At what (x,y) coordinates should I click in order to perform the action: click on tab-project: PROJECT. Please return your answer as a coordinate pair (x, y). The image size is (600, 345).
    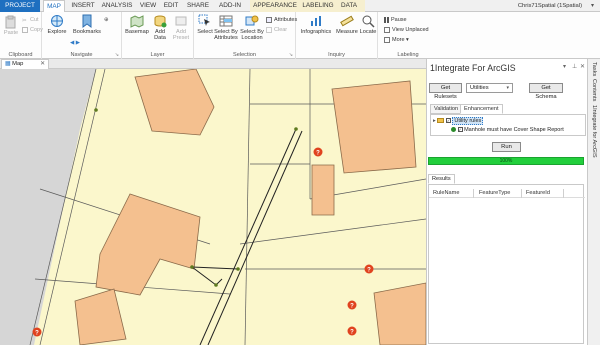
    Looking at the image, I should click on (20, 6).